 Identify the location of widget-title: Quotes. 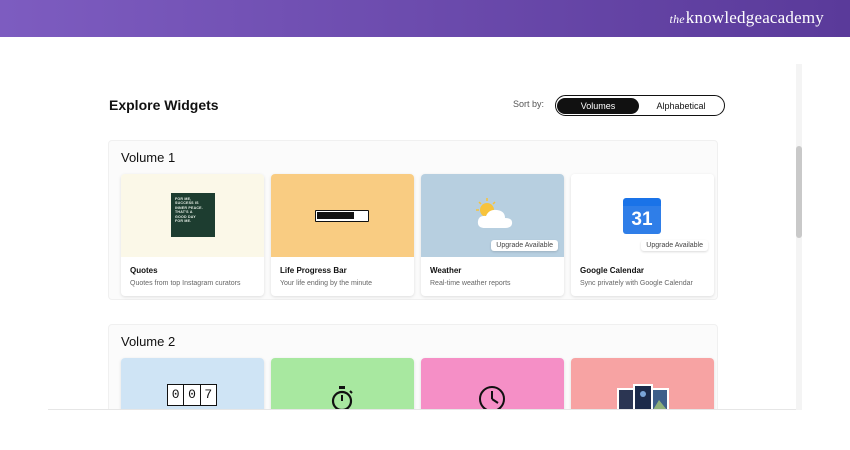
(144, 270).